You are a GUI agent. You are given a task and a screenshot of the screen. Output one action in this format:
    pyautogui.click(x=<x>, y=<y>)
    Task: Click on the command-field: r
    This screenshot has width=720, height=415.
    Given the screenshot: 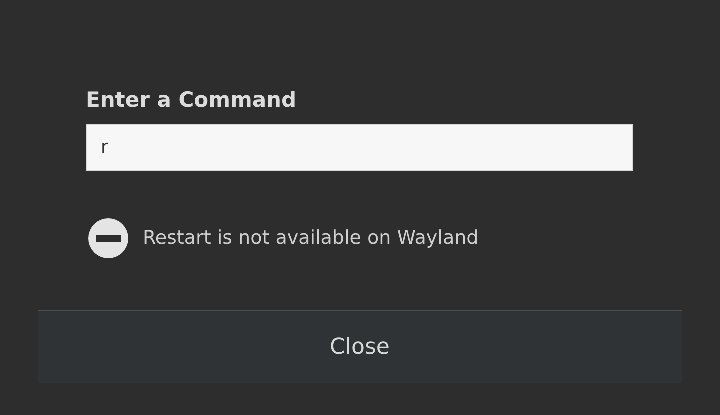 What is the action you would take?
    pyautogui.click(x=359, y=147)
    